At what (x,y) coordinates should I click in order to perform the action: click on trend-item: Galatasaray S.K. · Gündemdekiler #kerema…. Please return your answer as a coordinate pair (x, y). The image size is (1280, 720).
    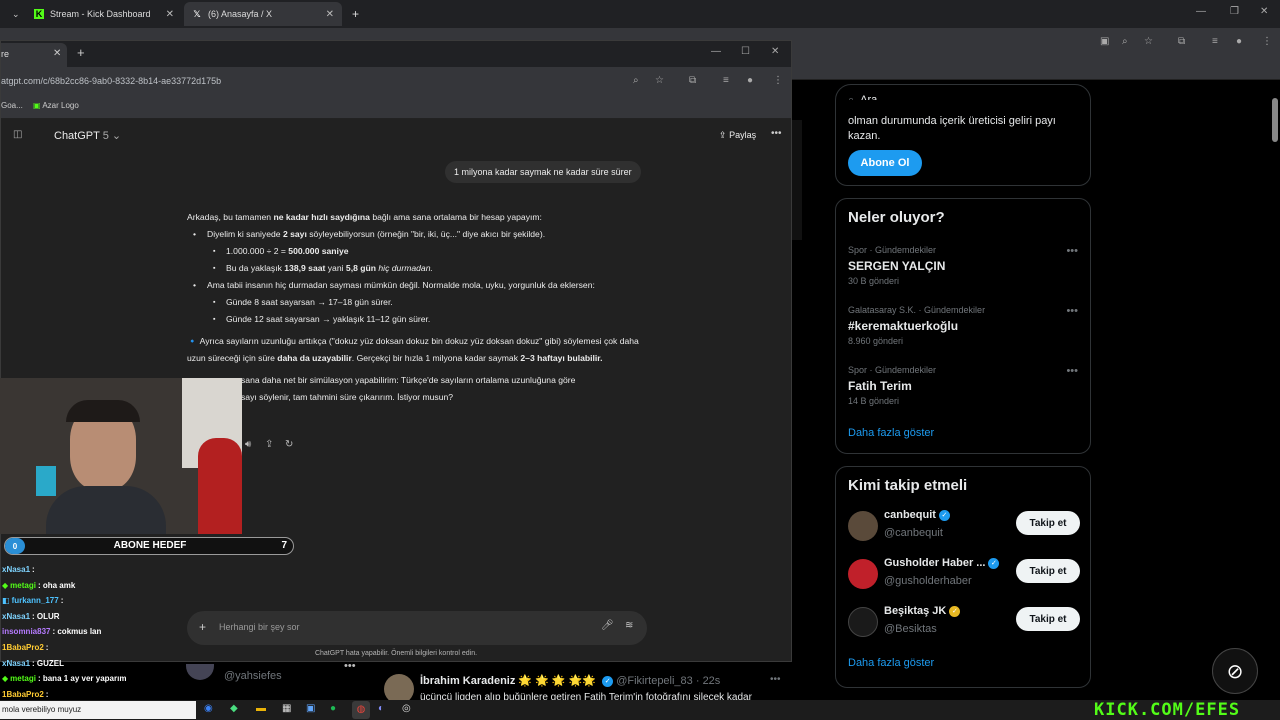
    Looking at the image, I should click on (963, 324).